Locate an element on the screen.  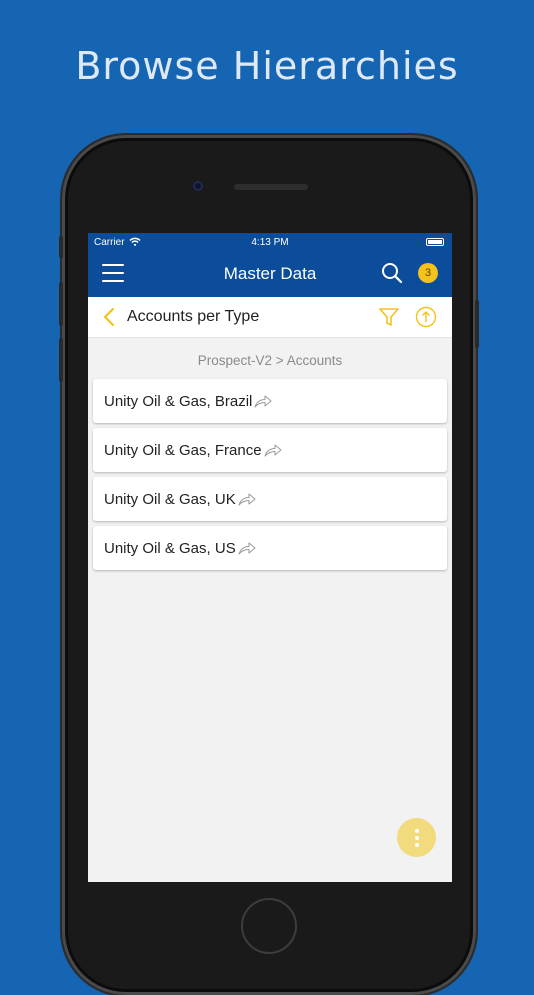
subheader-title: Accounts per Type is located at coordinates (193, 316).